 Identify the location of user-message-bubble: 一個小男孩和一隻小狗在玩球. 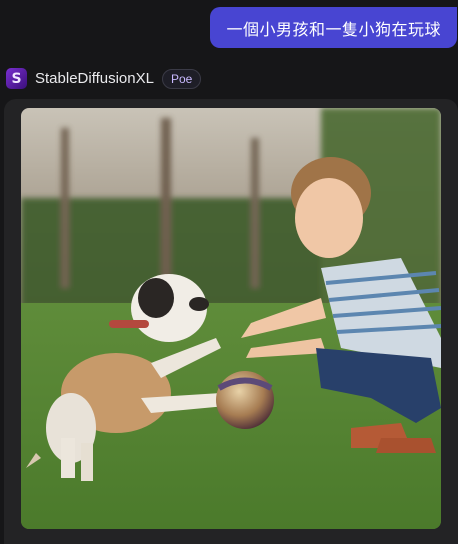
(333, 27).